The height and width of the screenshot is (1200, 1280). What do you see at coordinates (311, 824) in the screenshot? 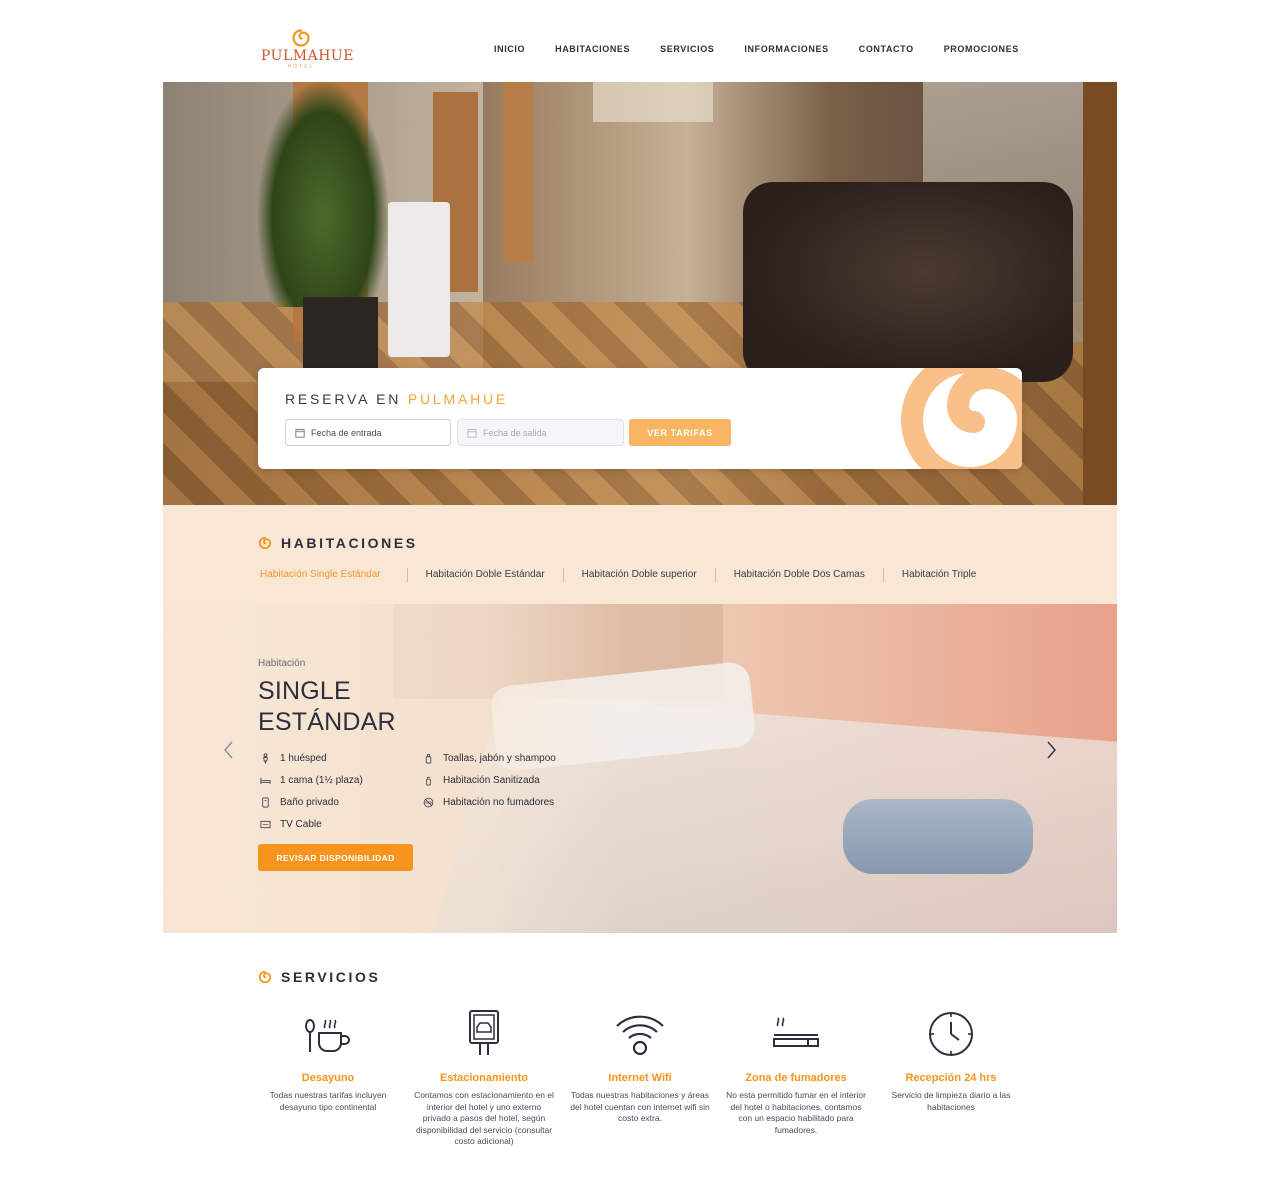
I see `amenity-item: TV Cable` at bounding box center [311, 824].